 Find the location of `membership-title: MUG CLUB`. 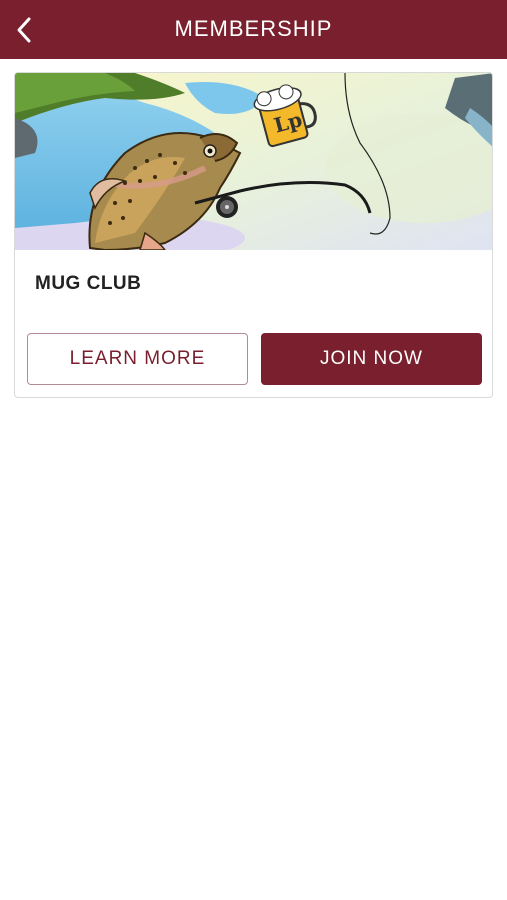

membership-title: MUG CLUB is located at coordinates (88, 283).